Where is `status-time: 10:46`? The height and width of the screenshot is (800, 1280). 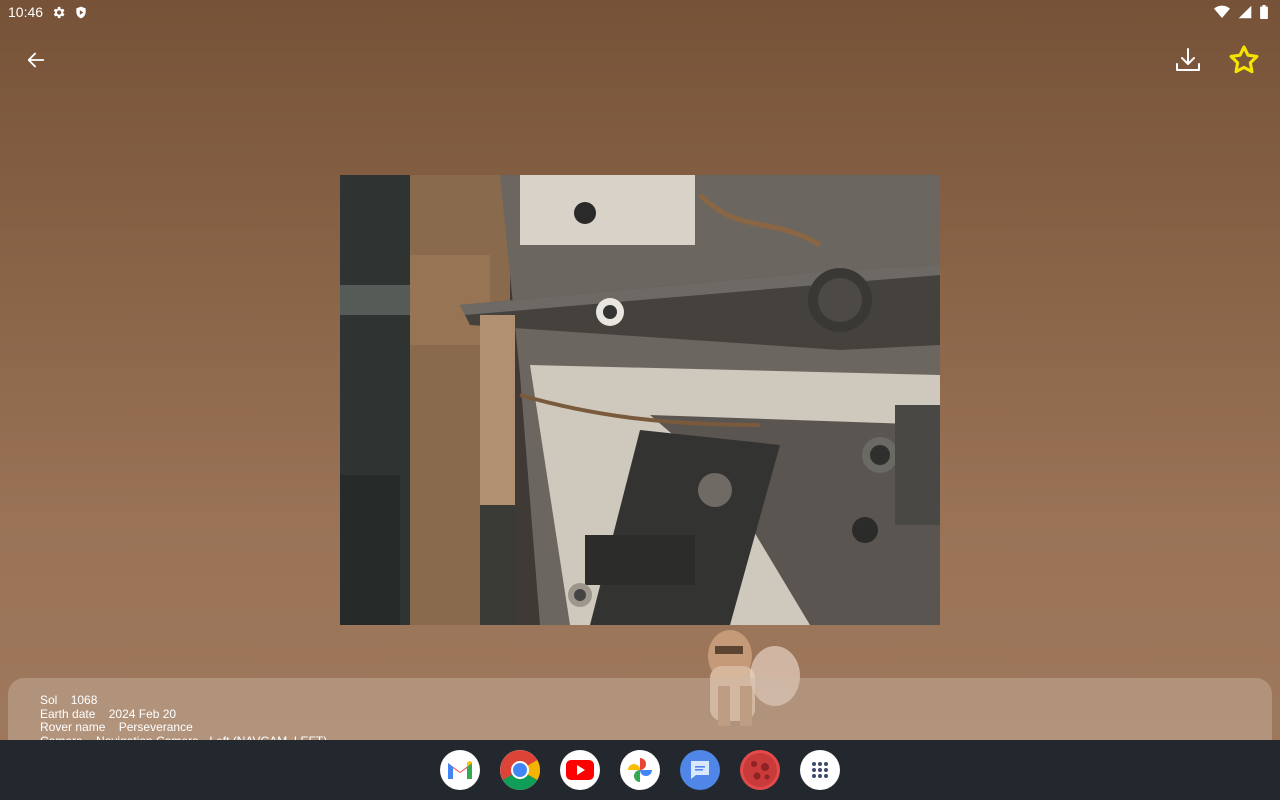
status-time: 10:46 is located at coordinates (26, 12).